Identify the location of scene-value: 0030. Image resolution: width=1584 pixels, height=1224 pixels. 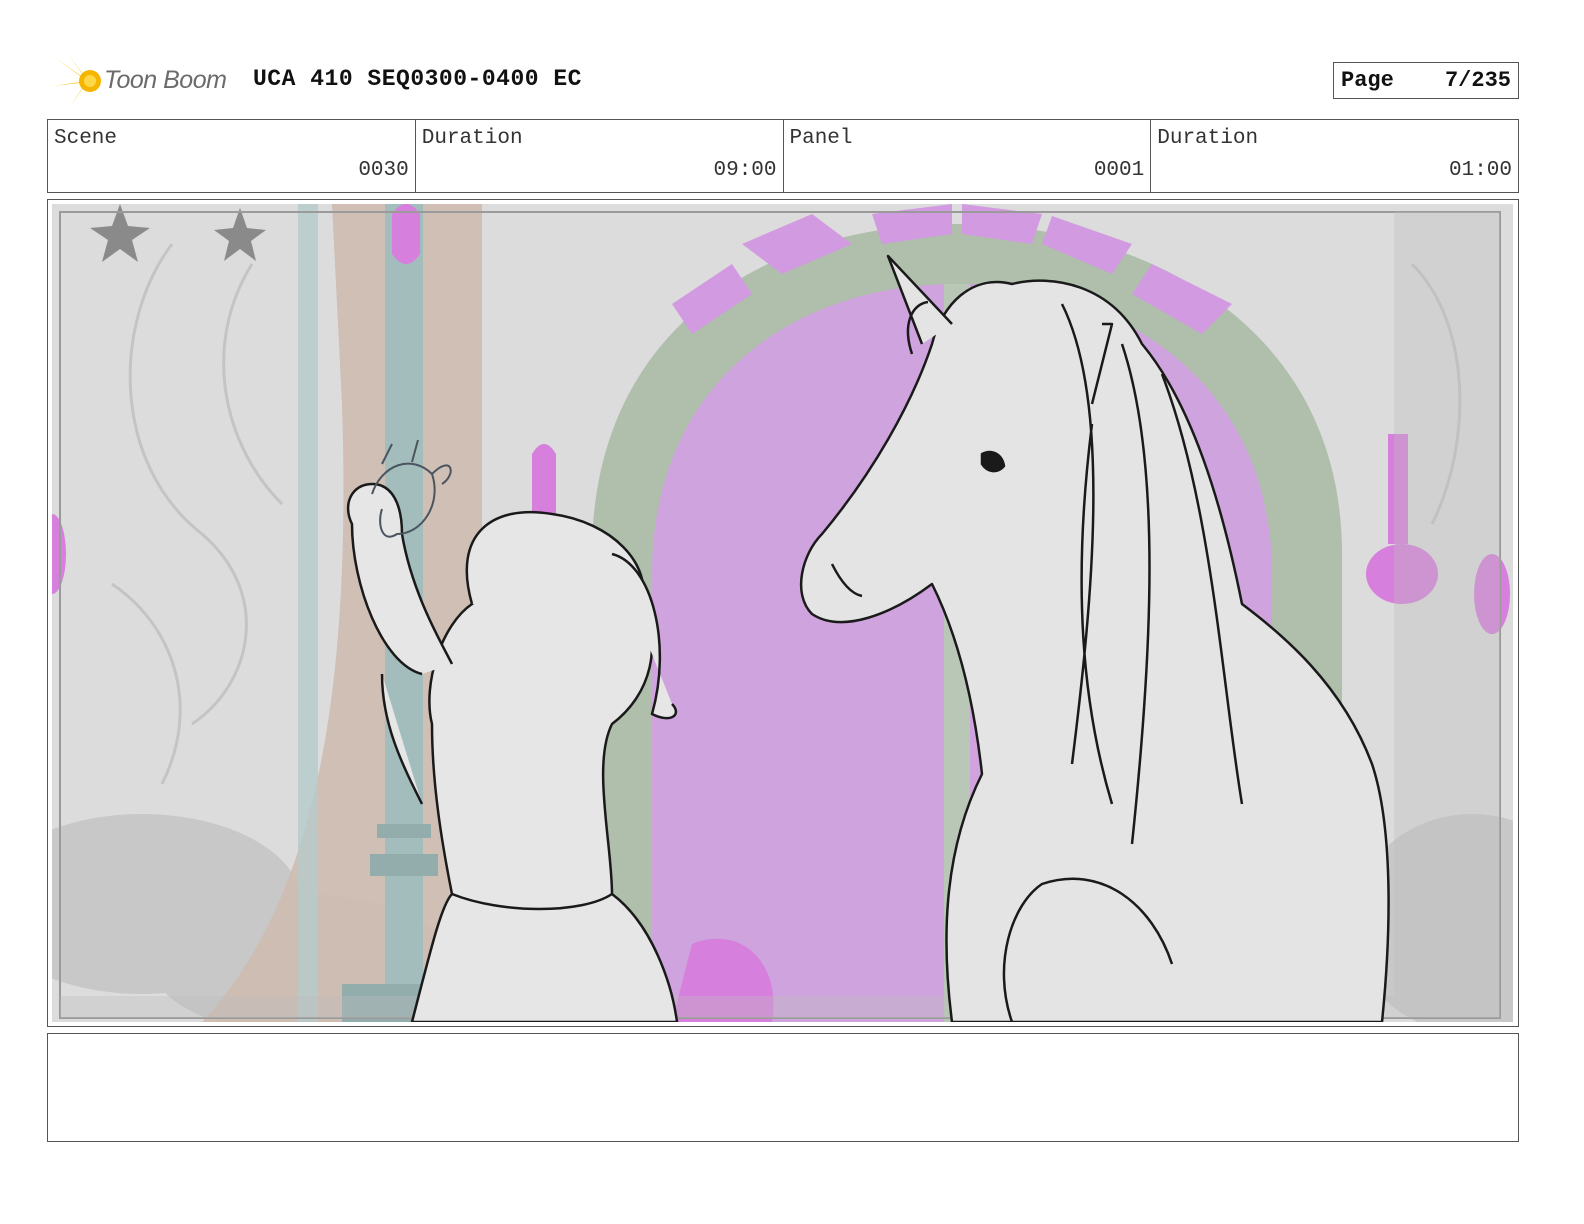
(383, 170).